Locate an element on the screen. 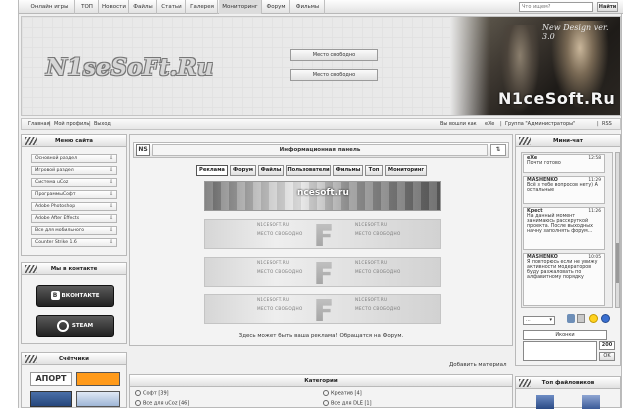 The height and width of the screenshot is (409, 640). scrollbar-thumb is located at coordinates (617, 263).